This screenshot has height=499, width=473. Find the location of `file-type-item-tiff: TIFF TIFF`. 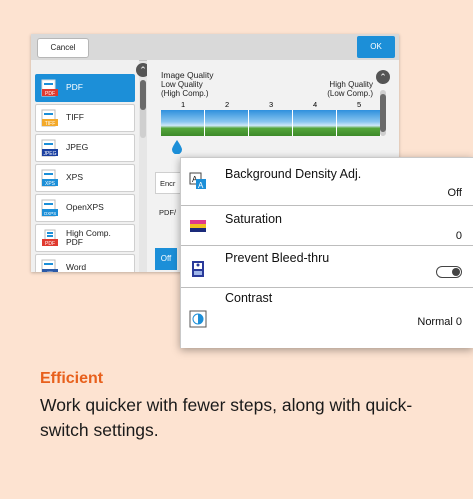

file-type-item-tiff: TIFF TIFF is located at coordinates (85, 118).